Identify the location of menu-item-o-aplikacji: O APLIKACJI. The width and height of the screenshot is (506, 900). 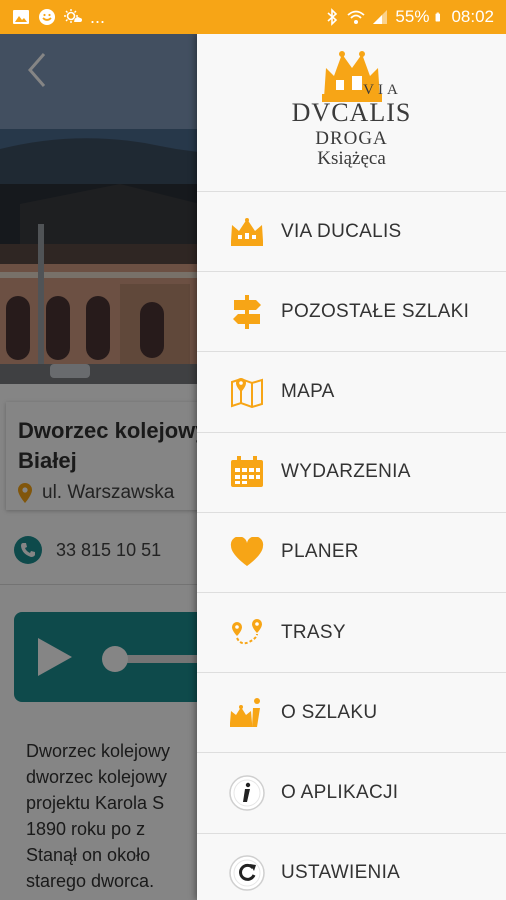
(351, 793).